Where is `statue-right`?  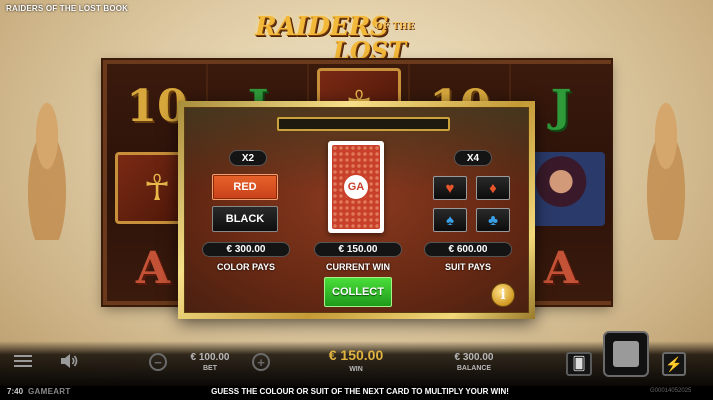
statue-right is located at coordinates (666, 160).